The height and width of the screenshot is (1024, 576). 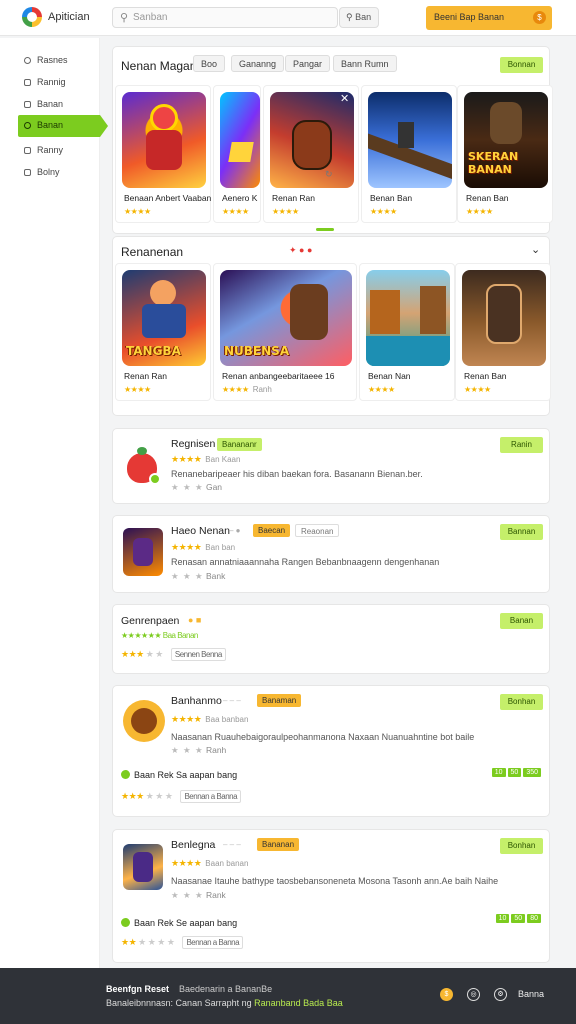 I want to click on chevron-down-icon: ⌄, so click(x=535, y=249).